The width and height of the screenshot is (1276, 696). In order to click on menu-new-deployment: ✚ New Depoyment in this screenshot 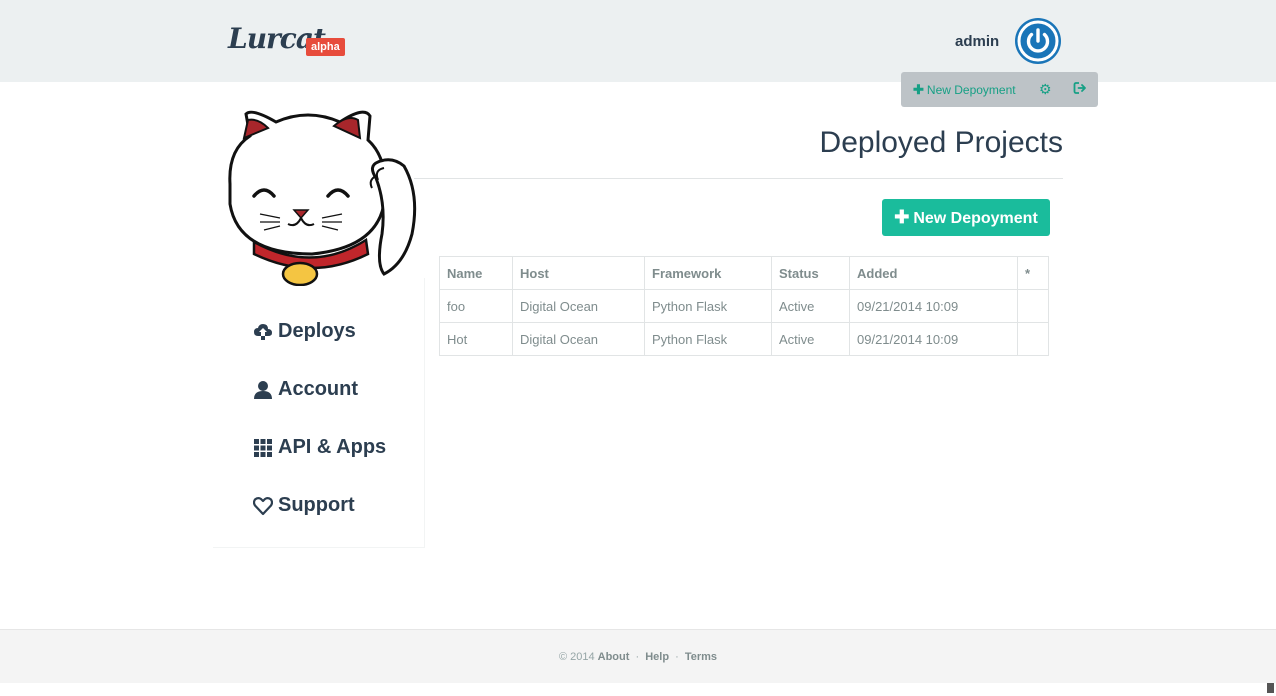, I will do `click(964, 90)`.